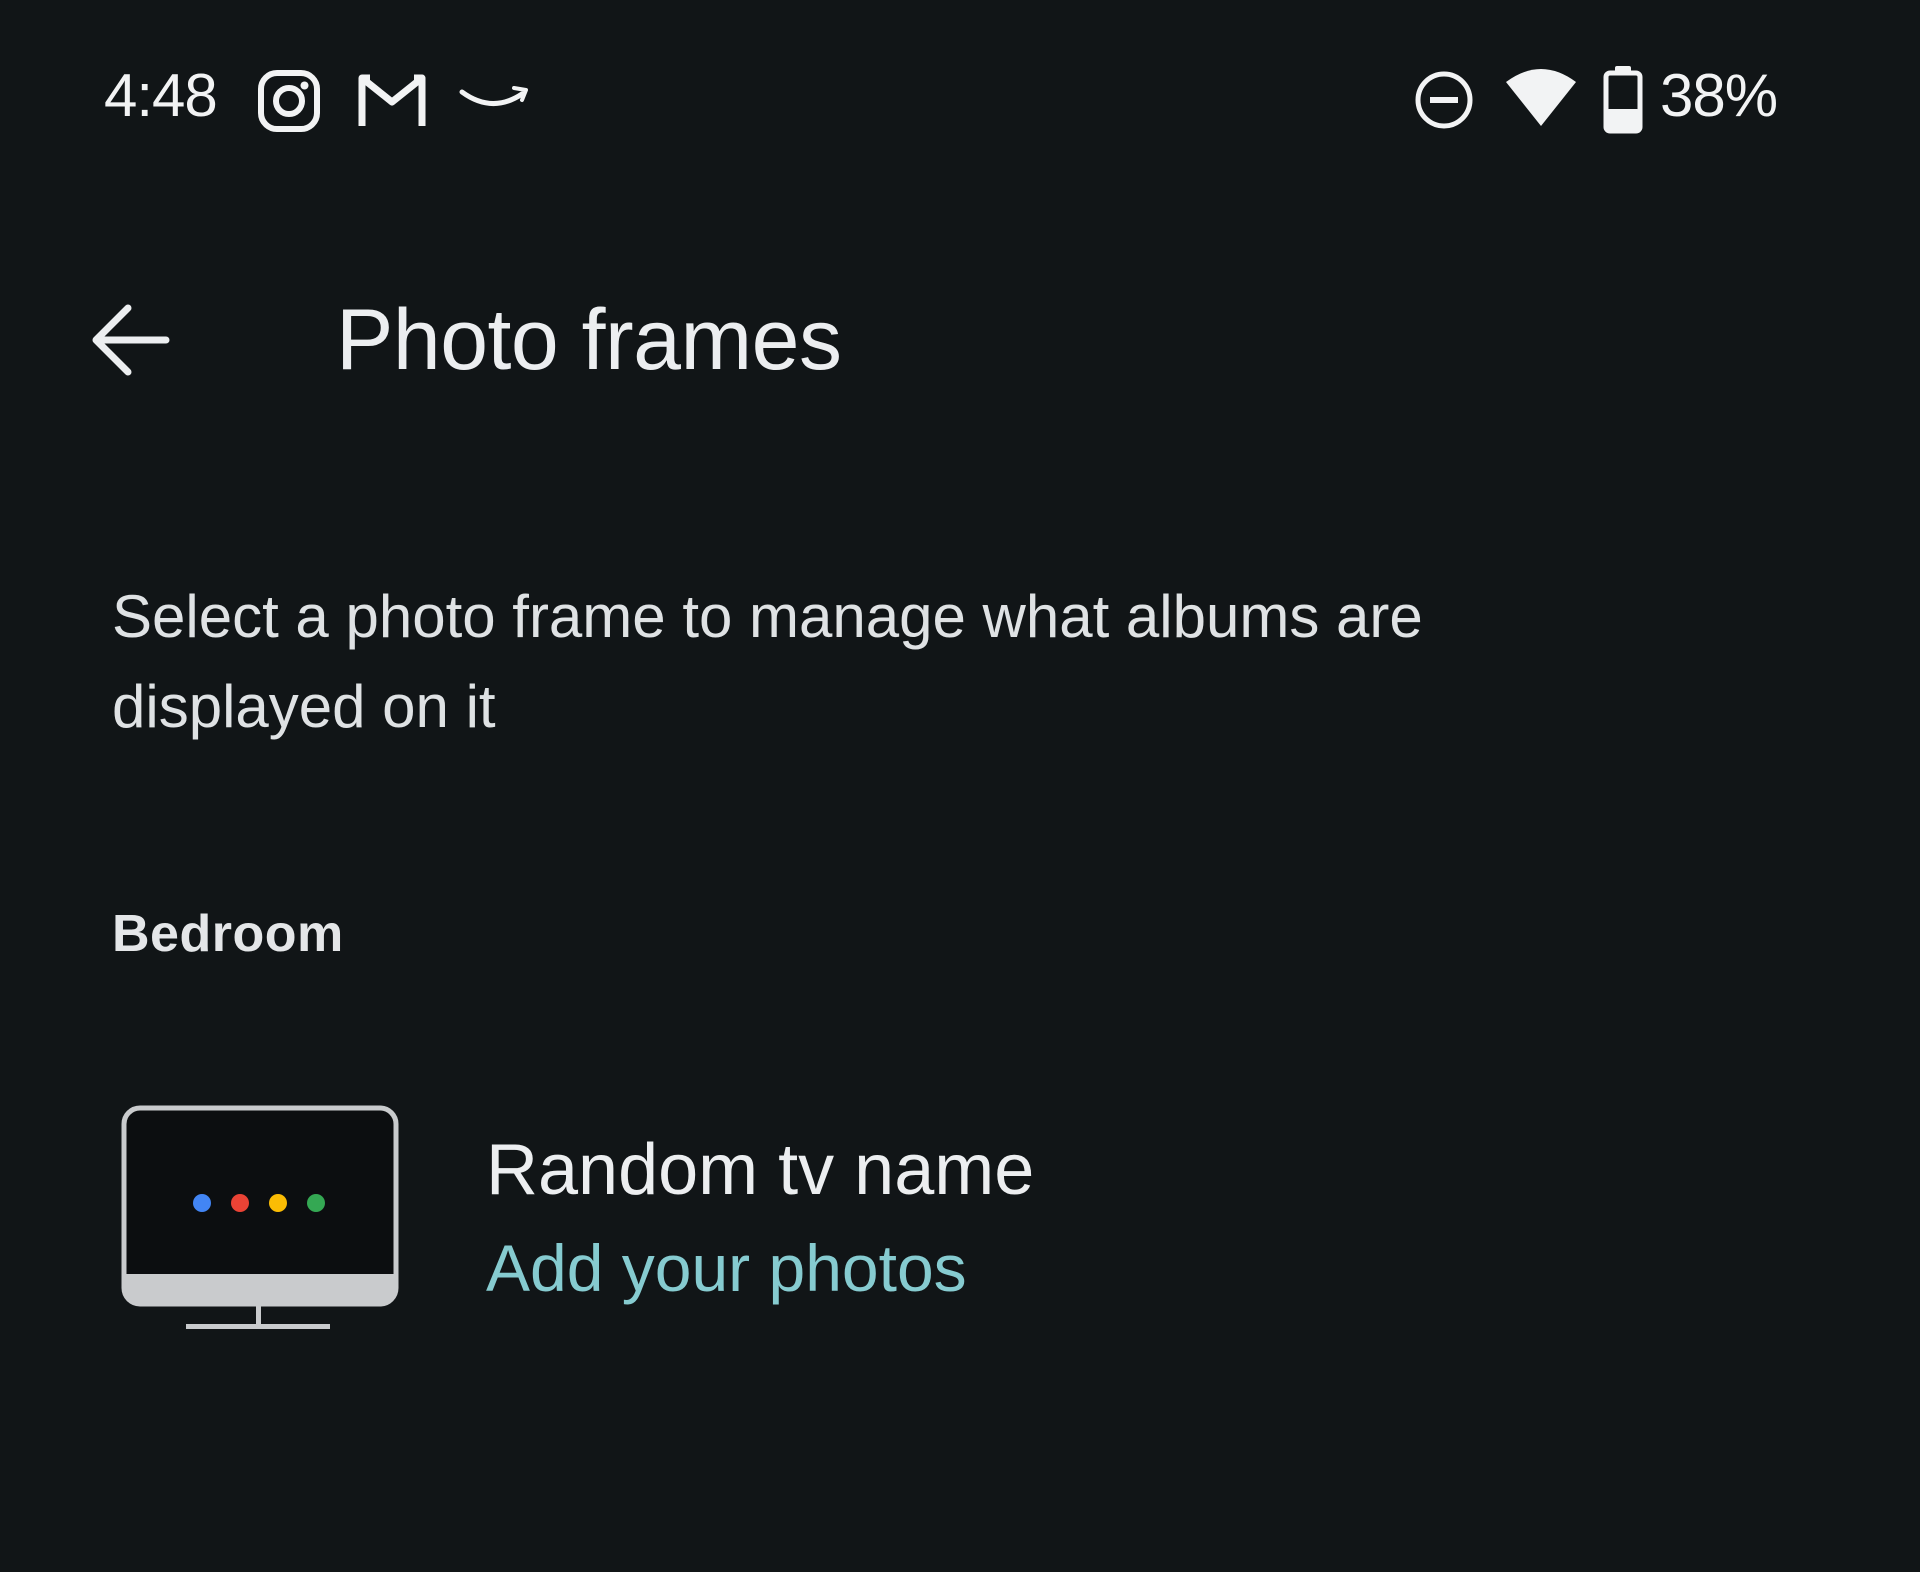 The height and width of the screenshot is (1572, 1920). I want to click on device-item-random-tv: Random tv name Add your photos, so click(960, 1220).